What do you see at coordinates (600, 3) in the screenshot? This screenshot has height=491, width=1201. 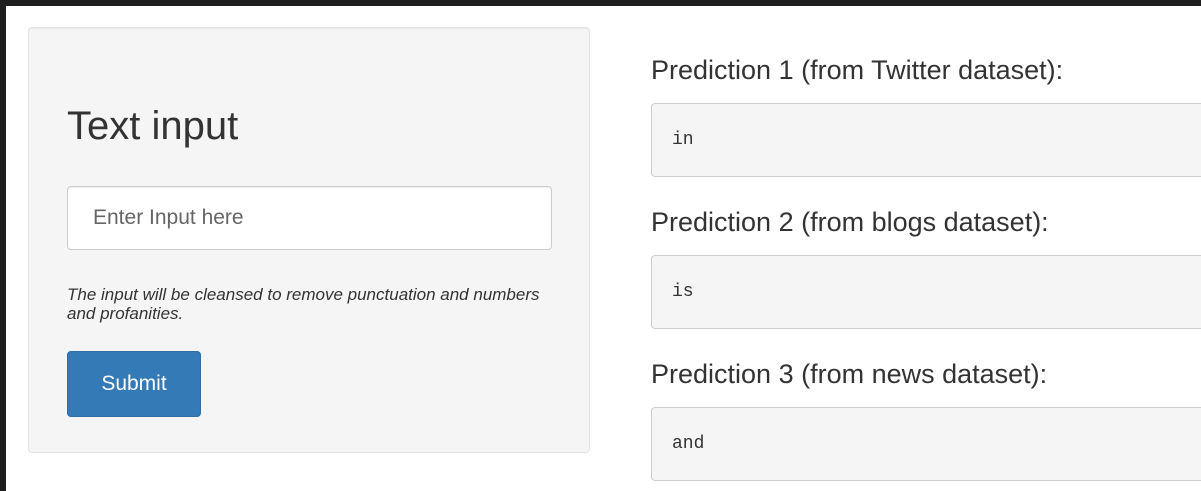 I see `window-top-edge` at bounding box center [600, 3].